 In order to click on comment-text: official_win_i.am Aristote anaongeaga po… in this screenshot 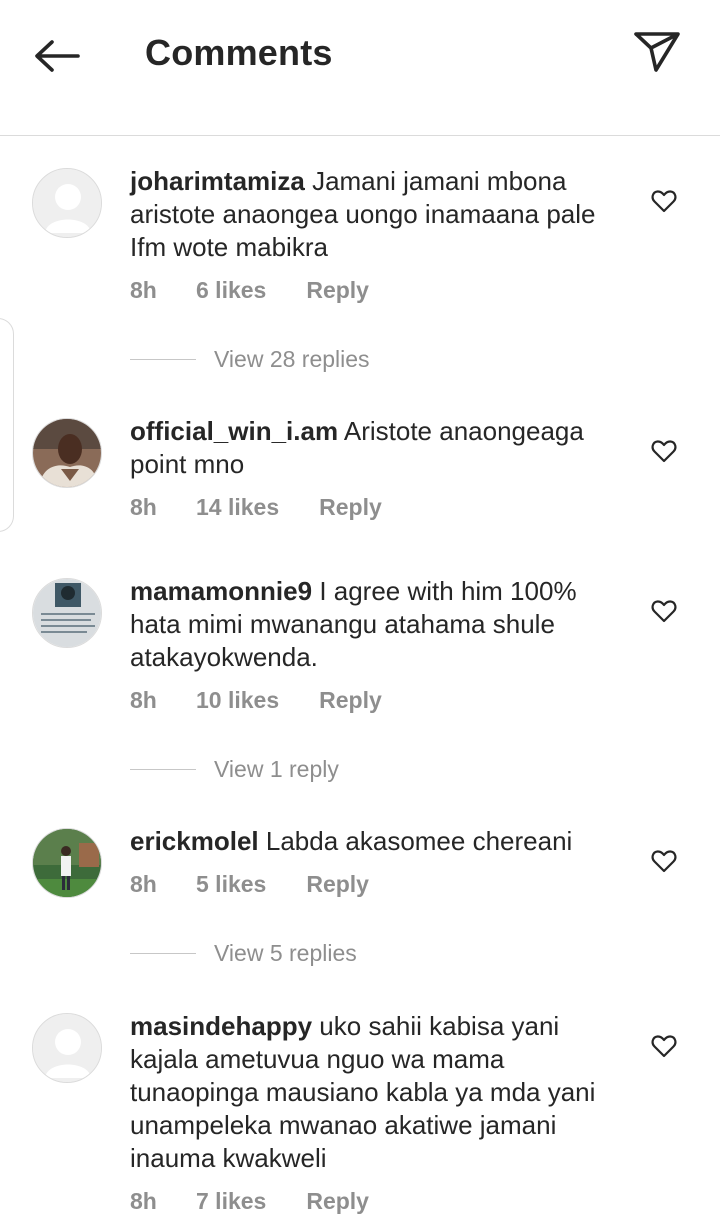, I will do `click(372, 448)`.